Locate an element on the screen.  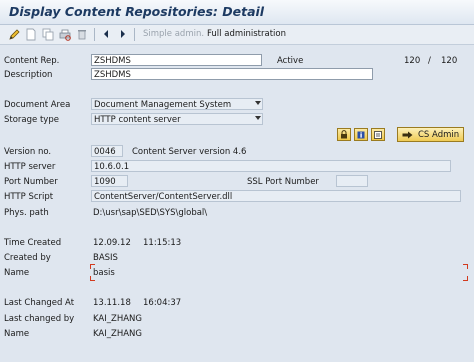
cs-admin-button: CS Admin is located at coordinates (430, 134).